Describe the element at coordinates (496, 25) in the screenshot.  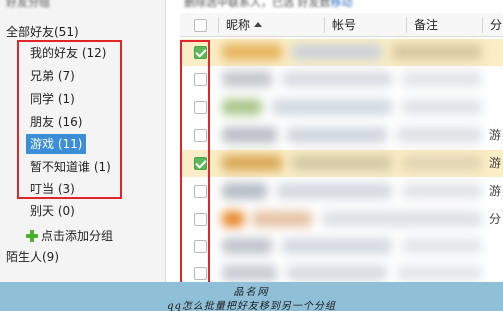
I see `column-group: 分` at that location.